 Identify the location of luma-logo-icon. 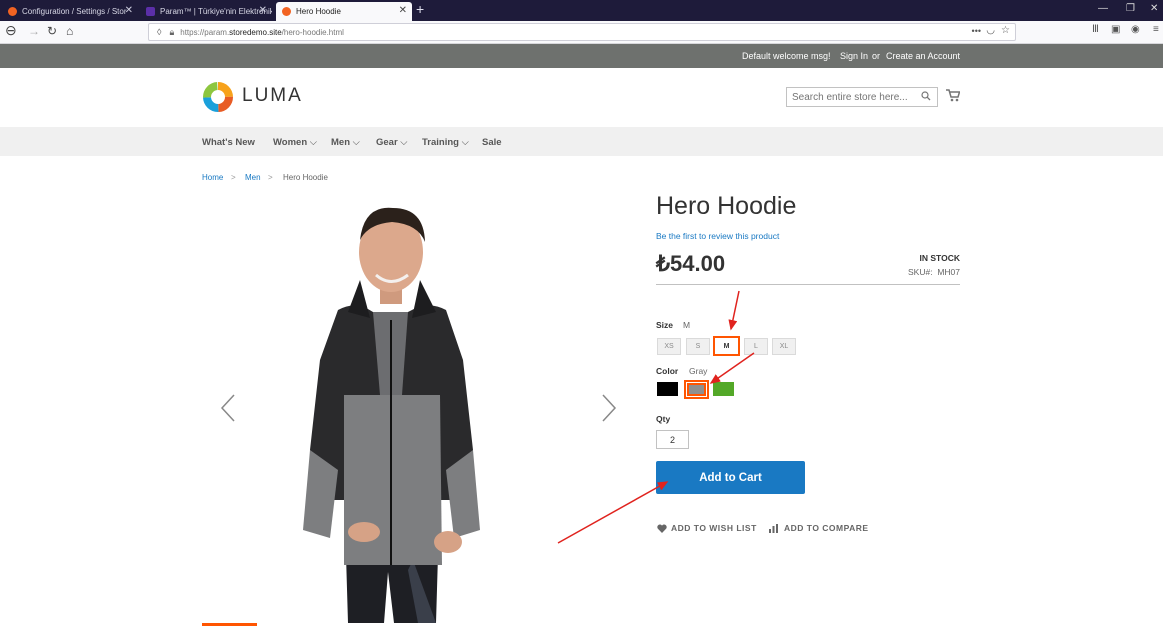
(218, 97).